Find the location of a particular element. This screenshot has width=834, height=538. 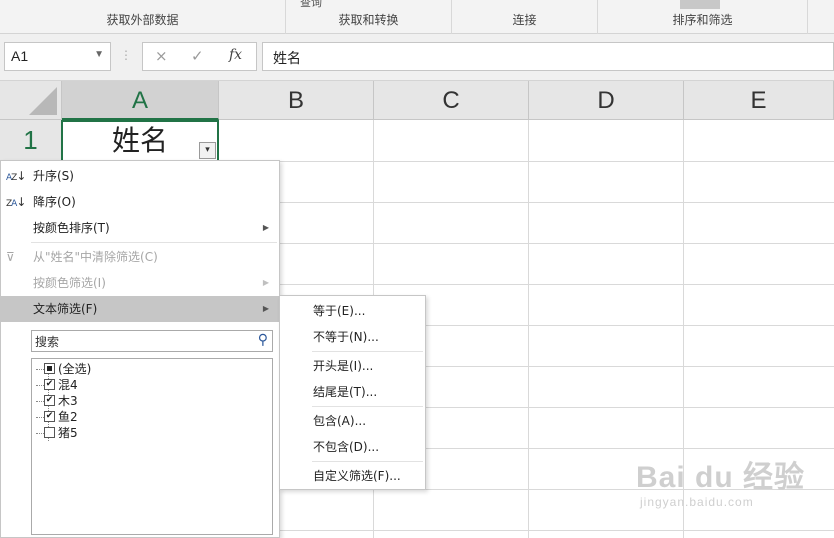

list-item-label: 混4 is located at coordinates (68, 385).